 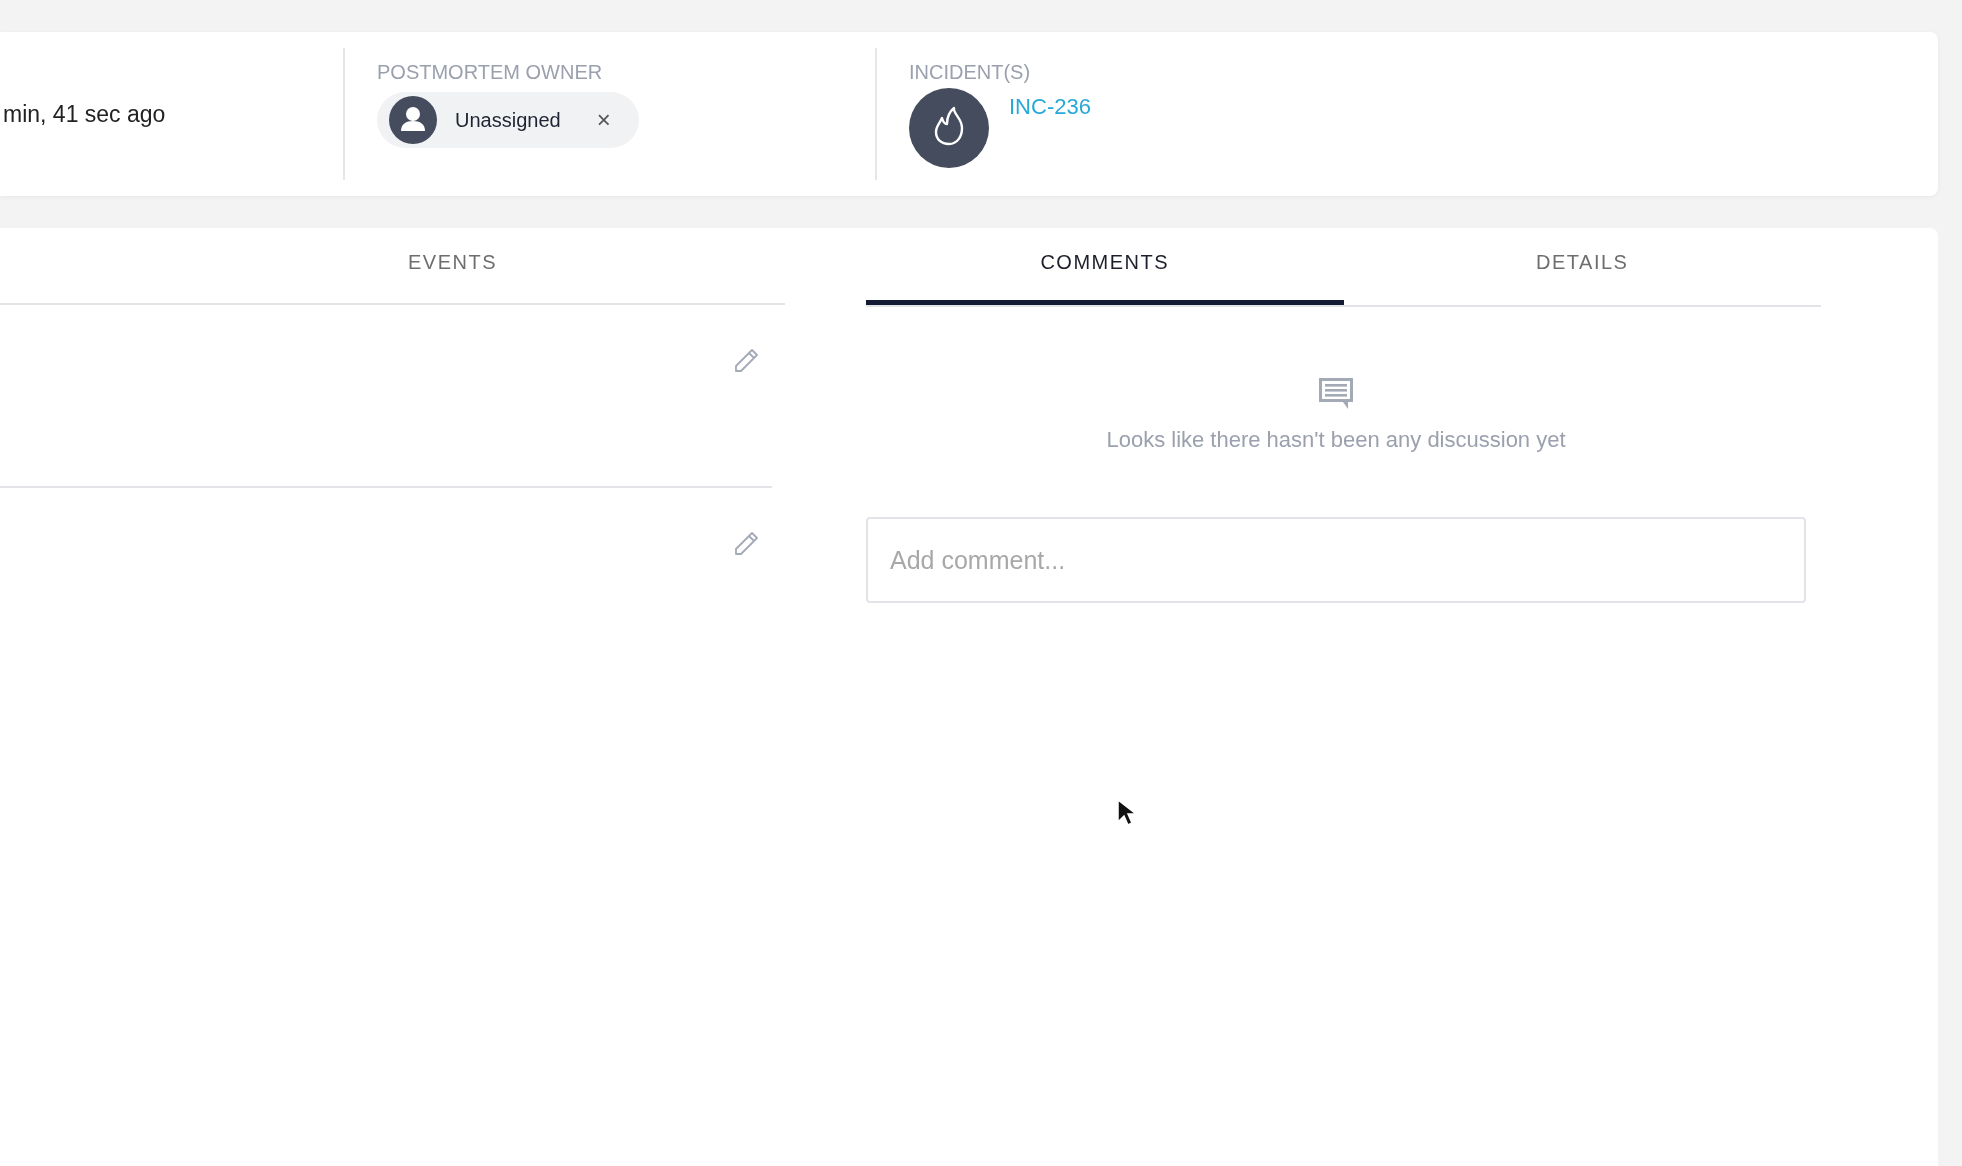 I want to click on owner-label: POSTMORTEM OWNER, so click(x=490, y=72).